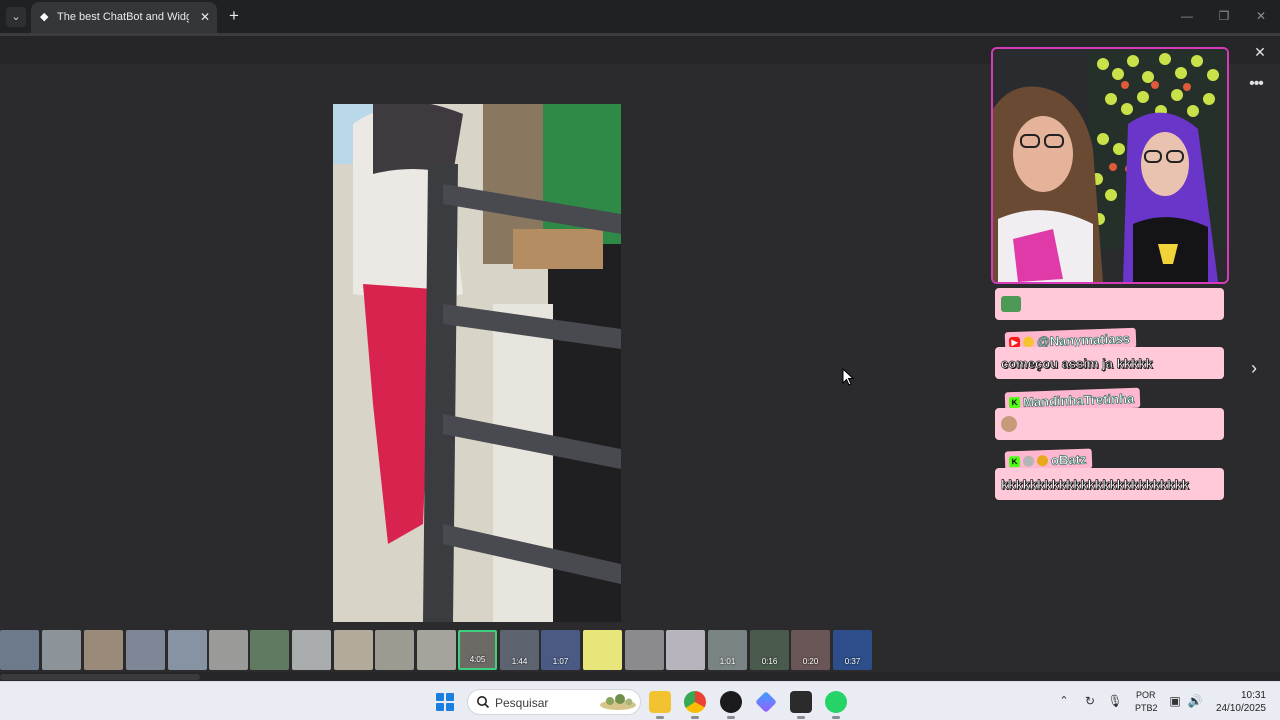 Image resolution: width=1280 pixels, height=720 pixels. What do you see at coordinates (769, 650) in the screenshot?
I see `thumbnail: 0:16` at bounding box center [769, 650].